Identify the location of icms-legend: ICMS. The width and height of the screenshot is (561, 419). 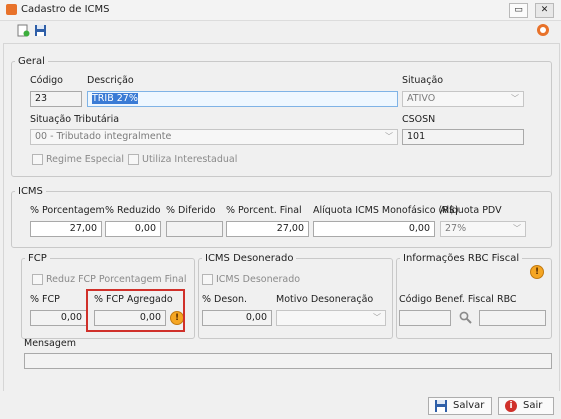
(30, 191).